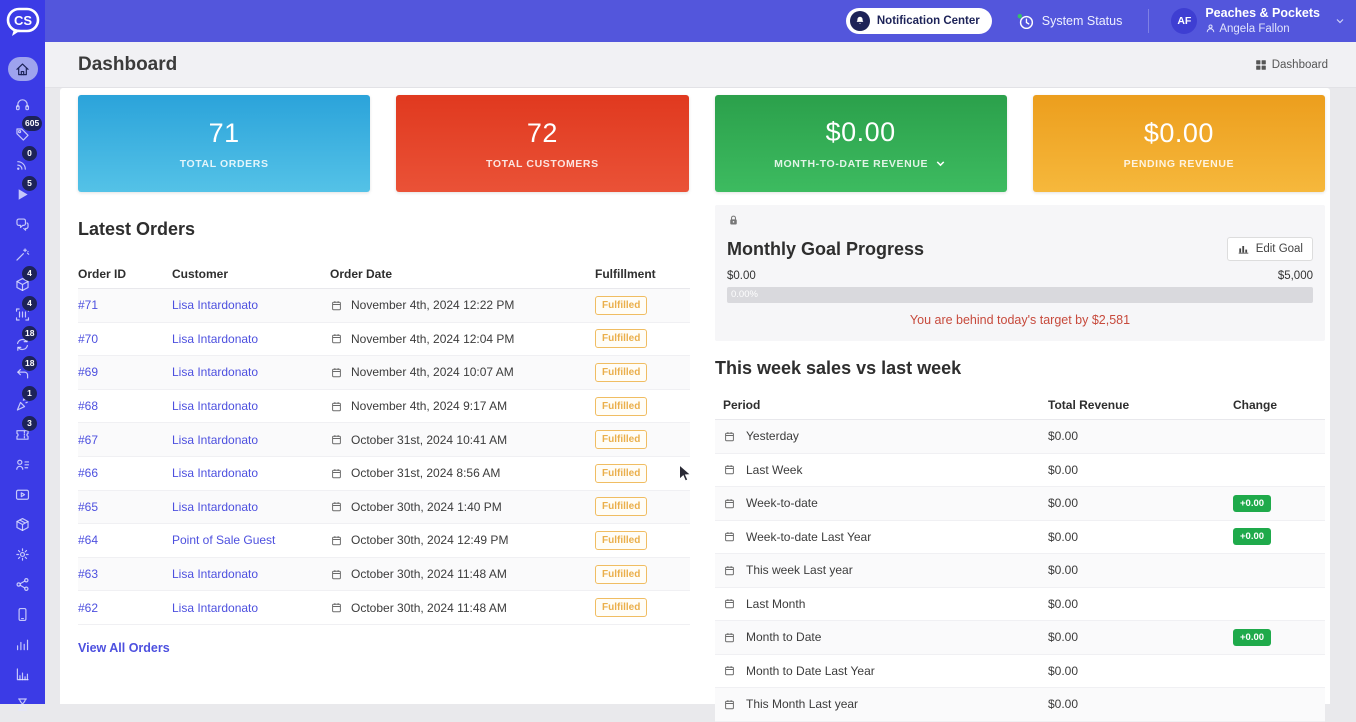 This screenshot has height=722, width=1356. Describe the element at coordinates (88, 574) in the screenshot. I see `order-id-link: #63` at that location.